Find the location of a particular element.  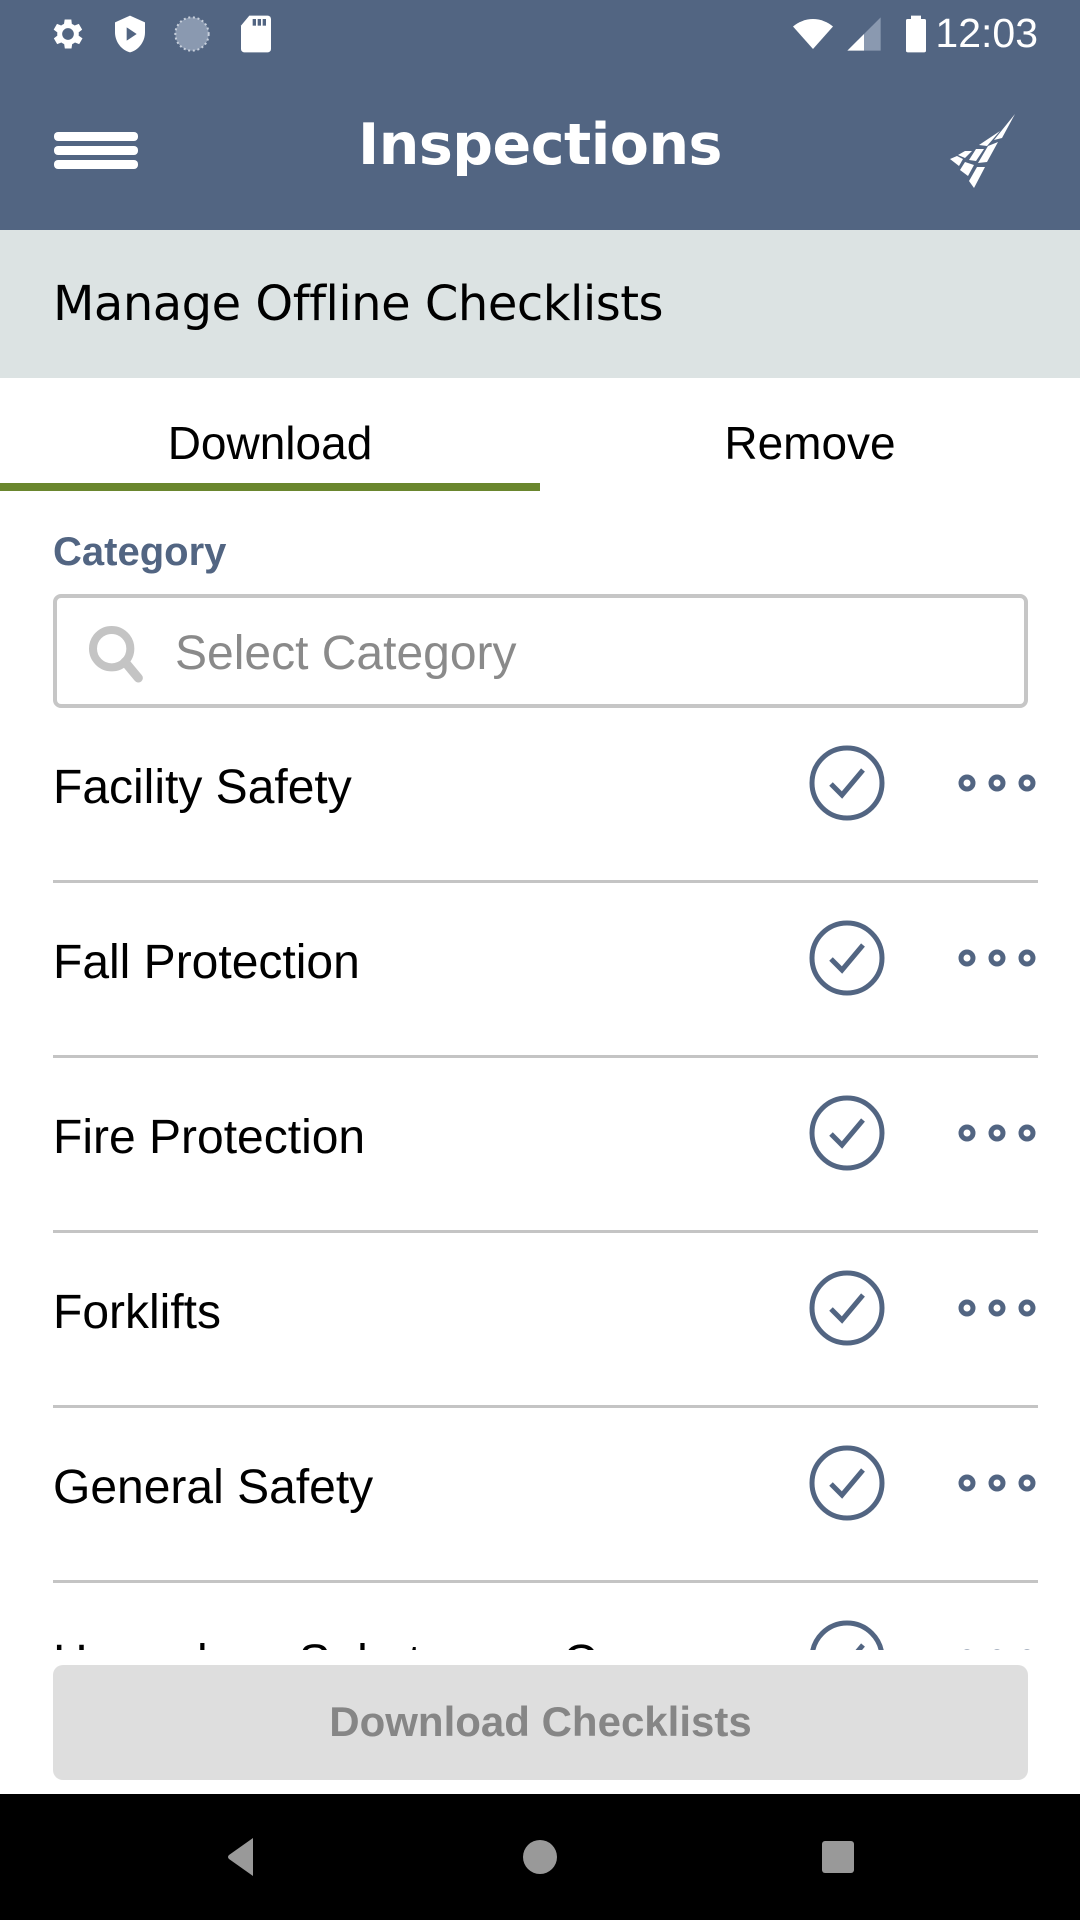

list-item: Hazardous Substances Commun is located at coordinates (540, 1616).